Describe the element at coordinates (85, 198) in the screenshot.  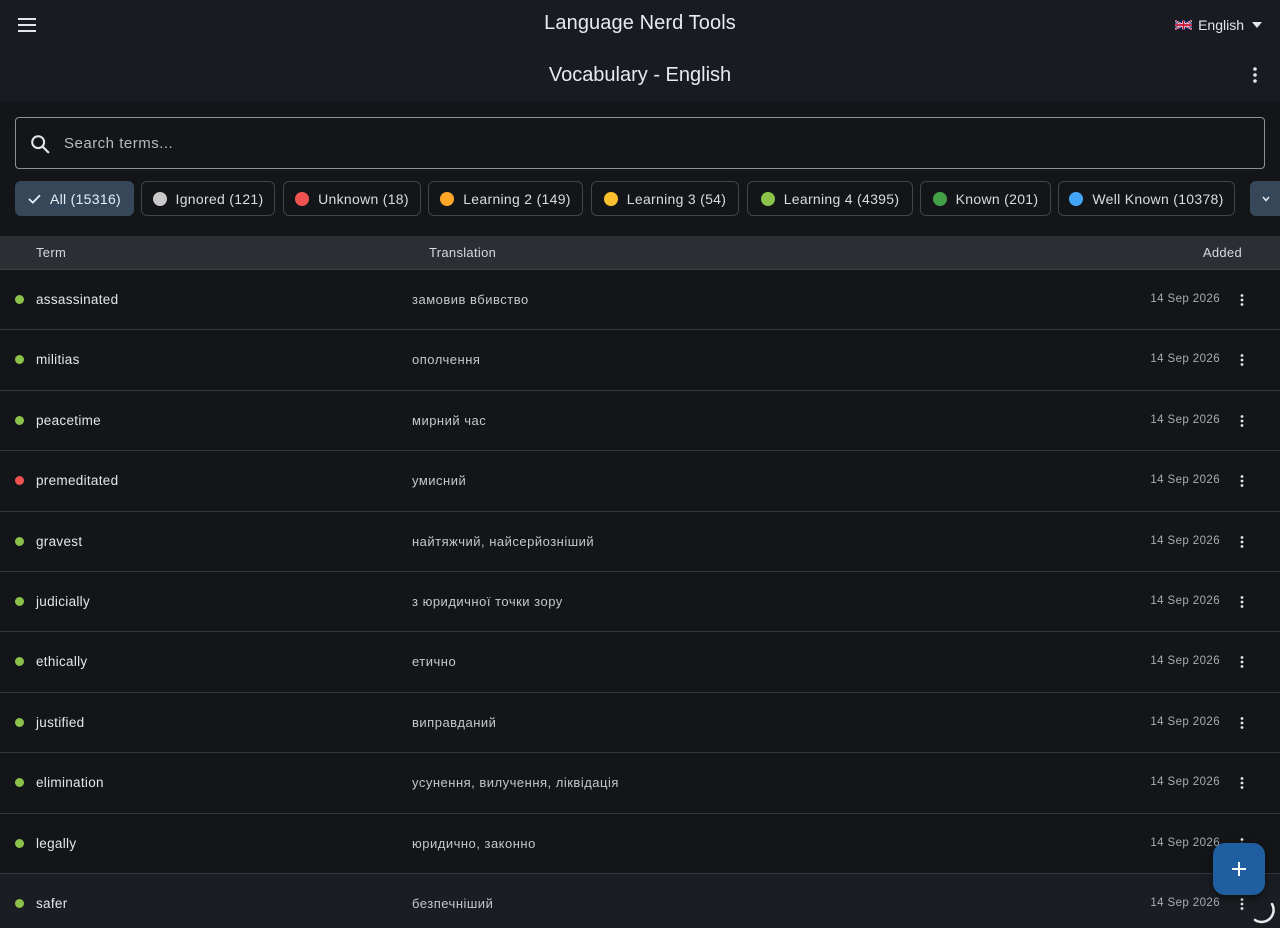
I see `filter-chip-label: All (15316)` at that location.